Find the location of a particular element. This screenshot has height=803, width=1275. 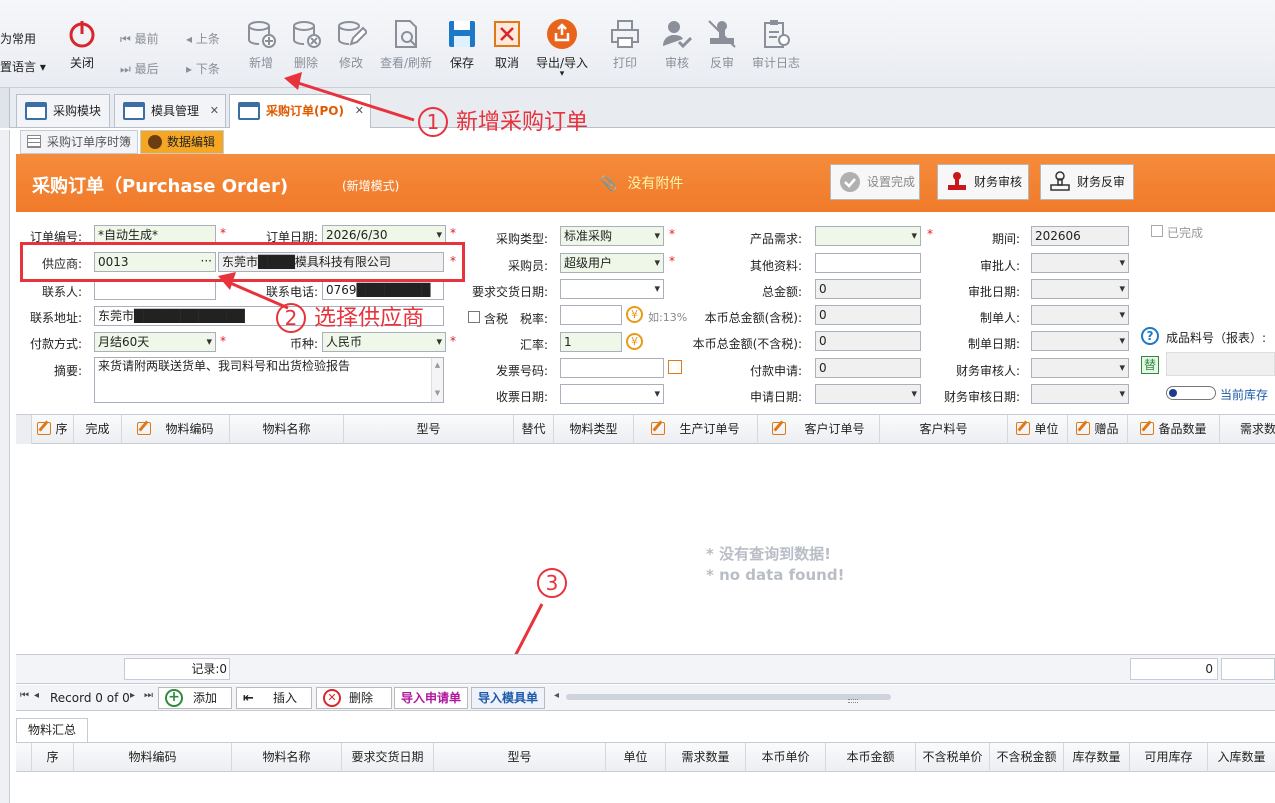

sum-col-material-name: 物料名称 is located at coordinates (287, 757).